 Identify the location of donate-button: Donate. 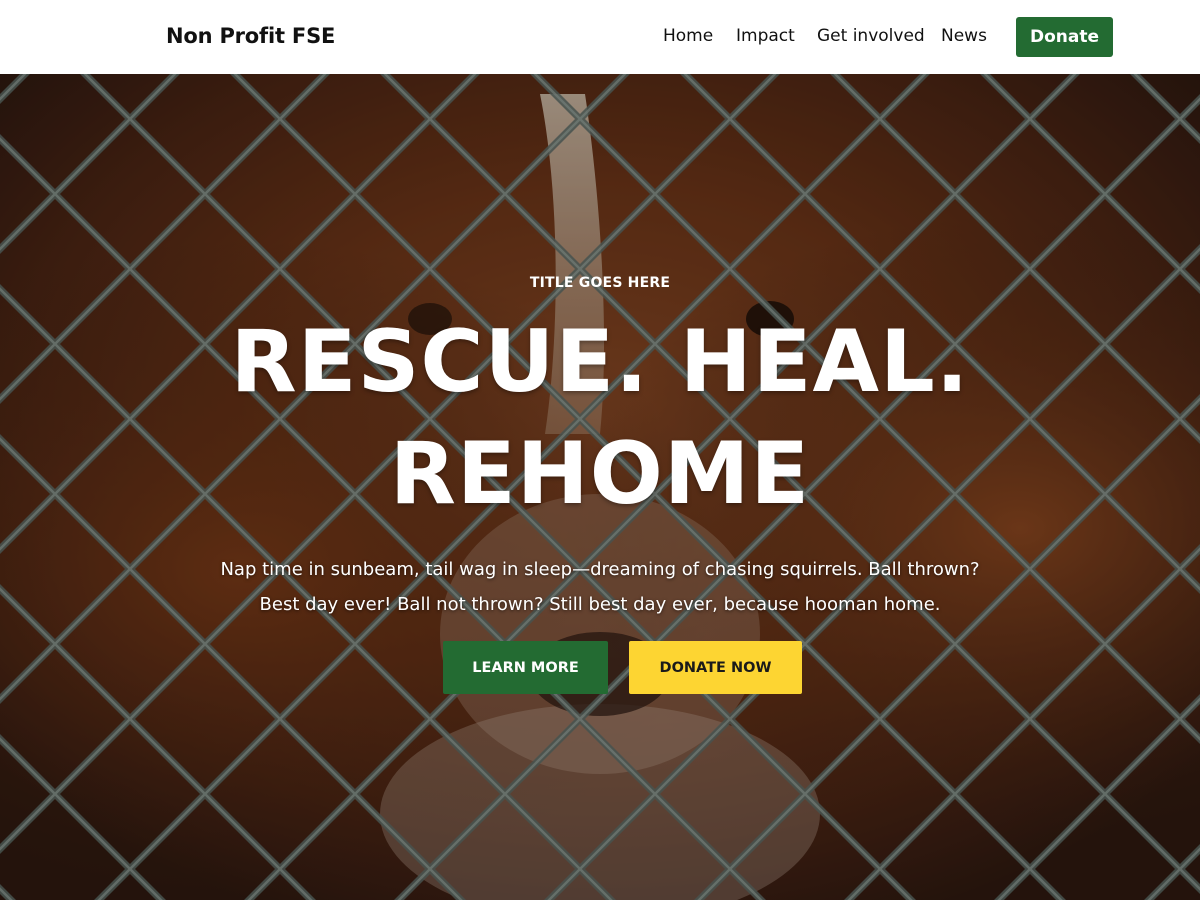
(1064, 37).